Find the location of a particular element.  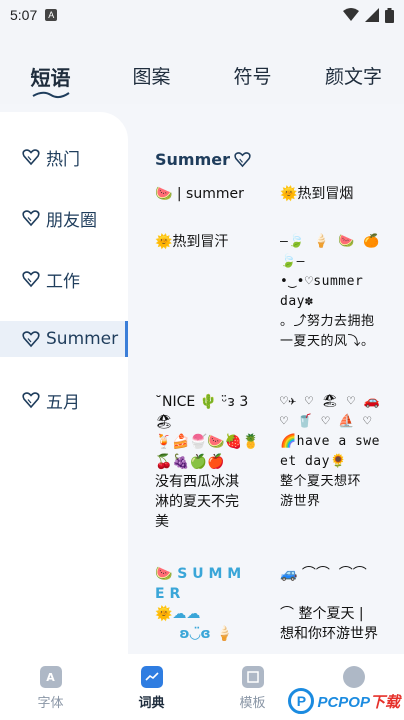

bottom-navigation: A 字体 词典 模板 P PCPOP下载 is located at coordinates (202, 687).